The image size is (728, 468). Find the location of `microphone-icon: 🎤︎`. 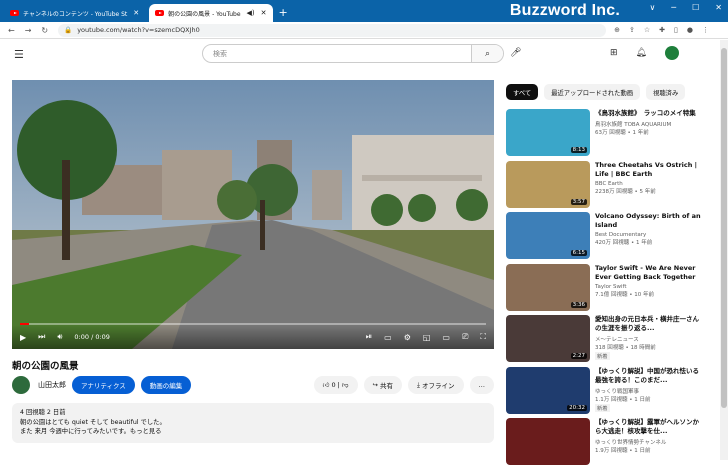

microphone-icon: 🎤︎ is located at coordinates (515, 53).